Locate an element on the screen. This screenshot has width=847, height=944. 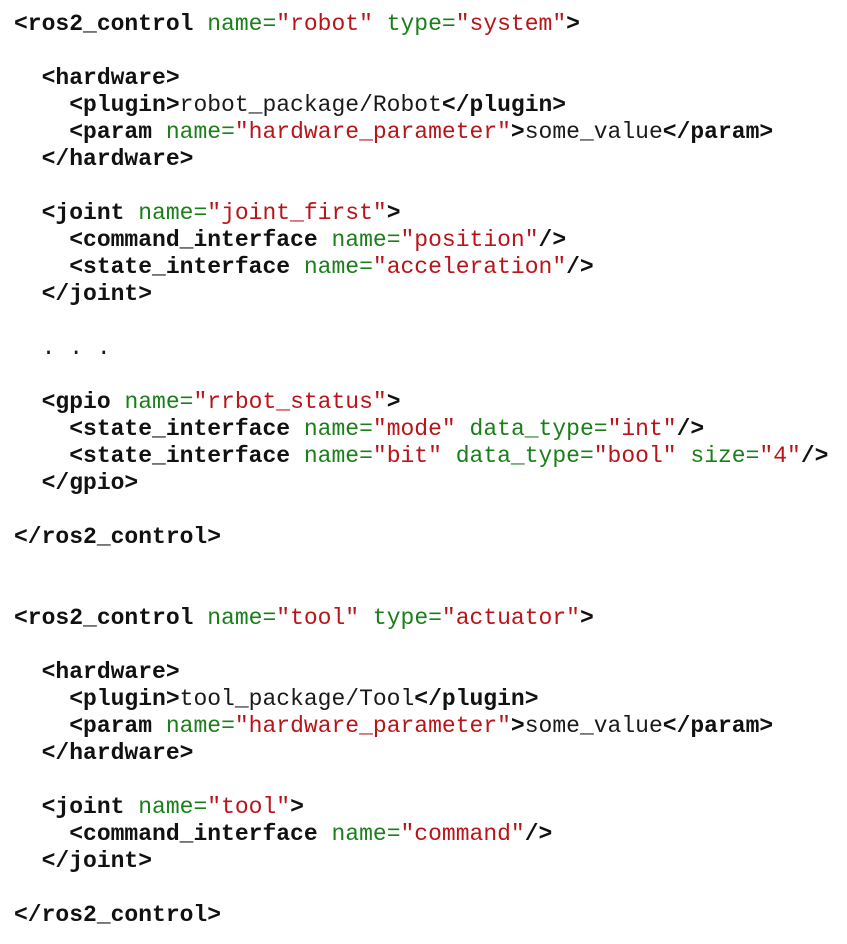
code-line: <joint name="tool"> is located at coordinates (421, 807).